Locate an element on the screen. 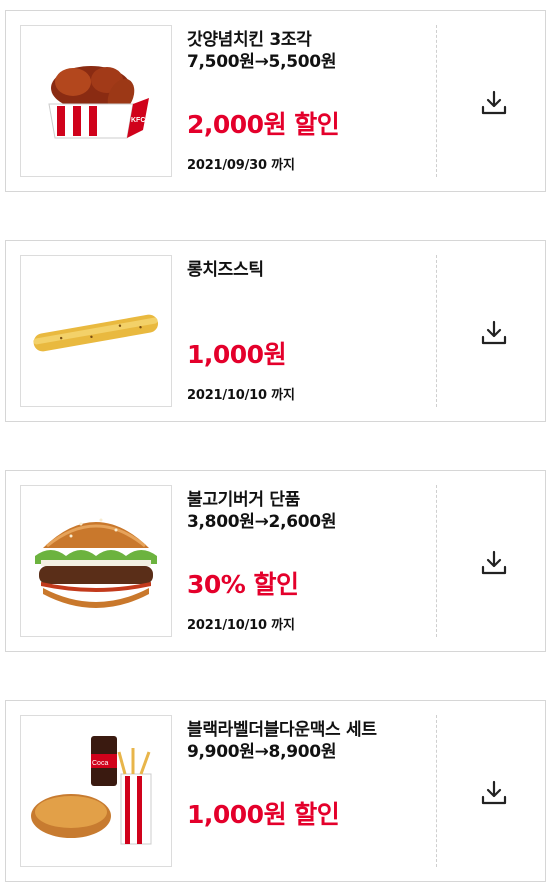 This screenshot has height=882, width=549. coupon-discount: 1,000원 is located at coordinates (237, 354).